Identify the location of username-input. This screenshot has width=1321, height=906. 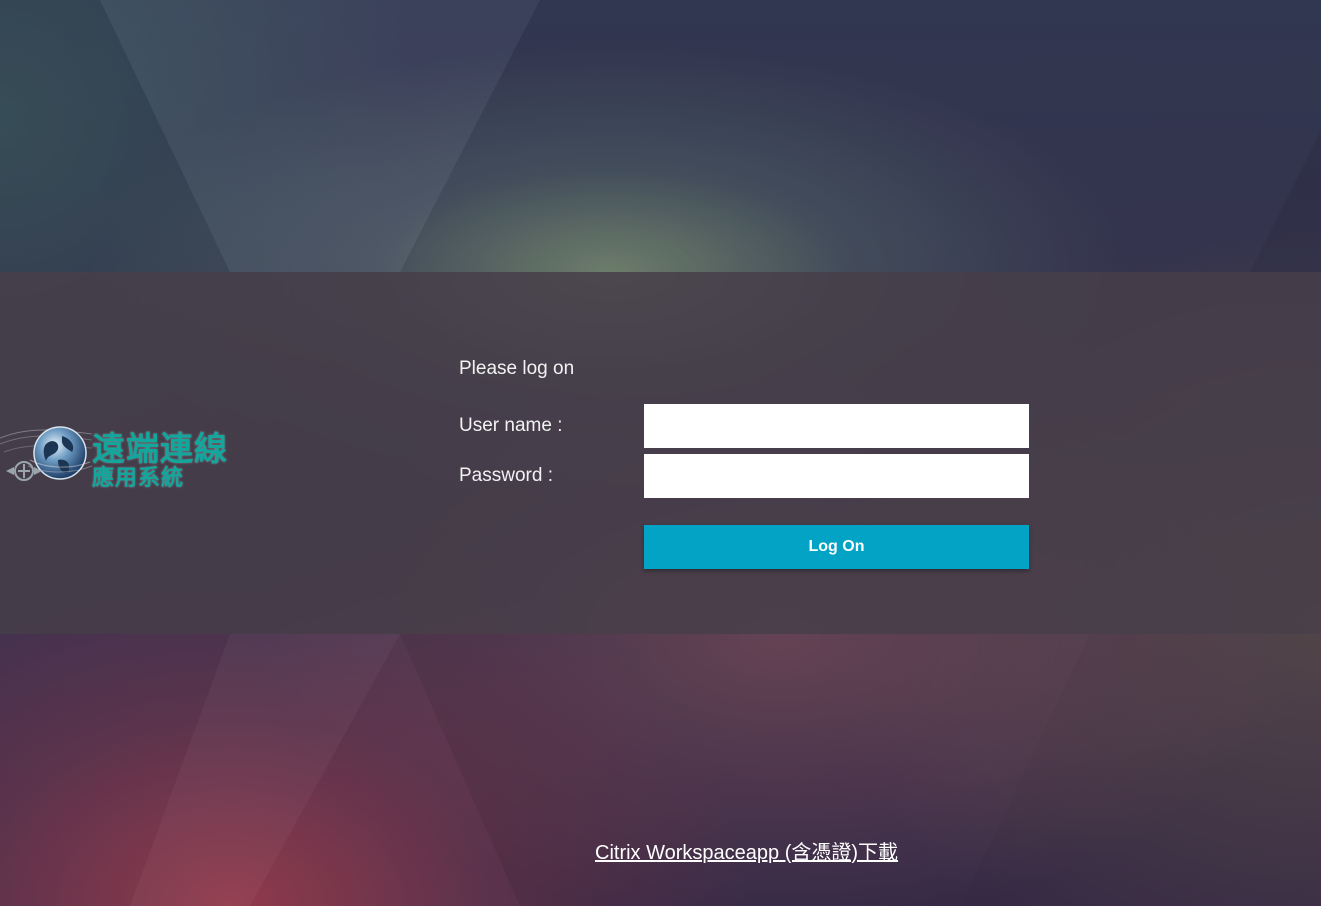
(836, 426).